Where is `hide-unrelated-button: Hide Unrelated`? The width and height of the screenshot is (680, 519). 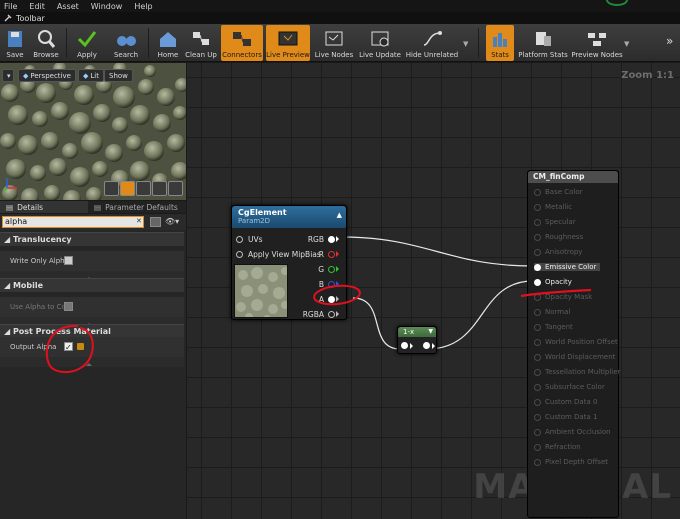
hide-unrelated-button: Hide Unrelated is located at coordinates (432, 43).